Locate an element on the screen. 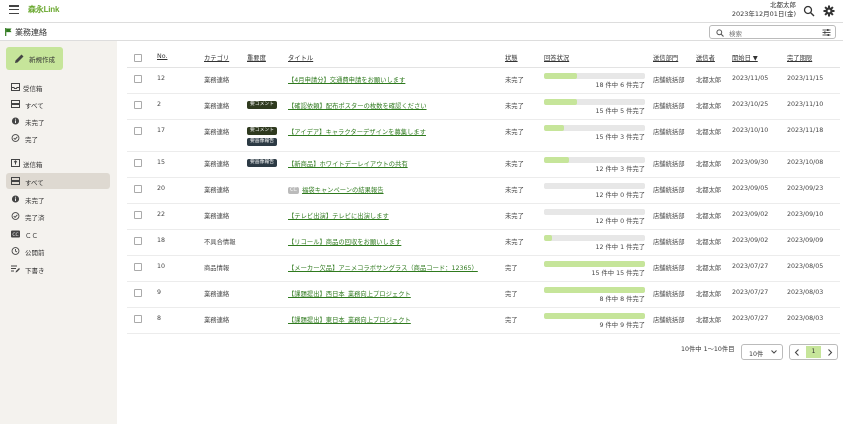 This screenshot has height=424, width=843. row-due-date: 2023/08/05 is located at coordinates (805, 266).